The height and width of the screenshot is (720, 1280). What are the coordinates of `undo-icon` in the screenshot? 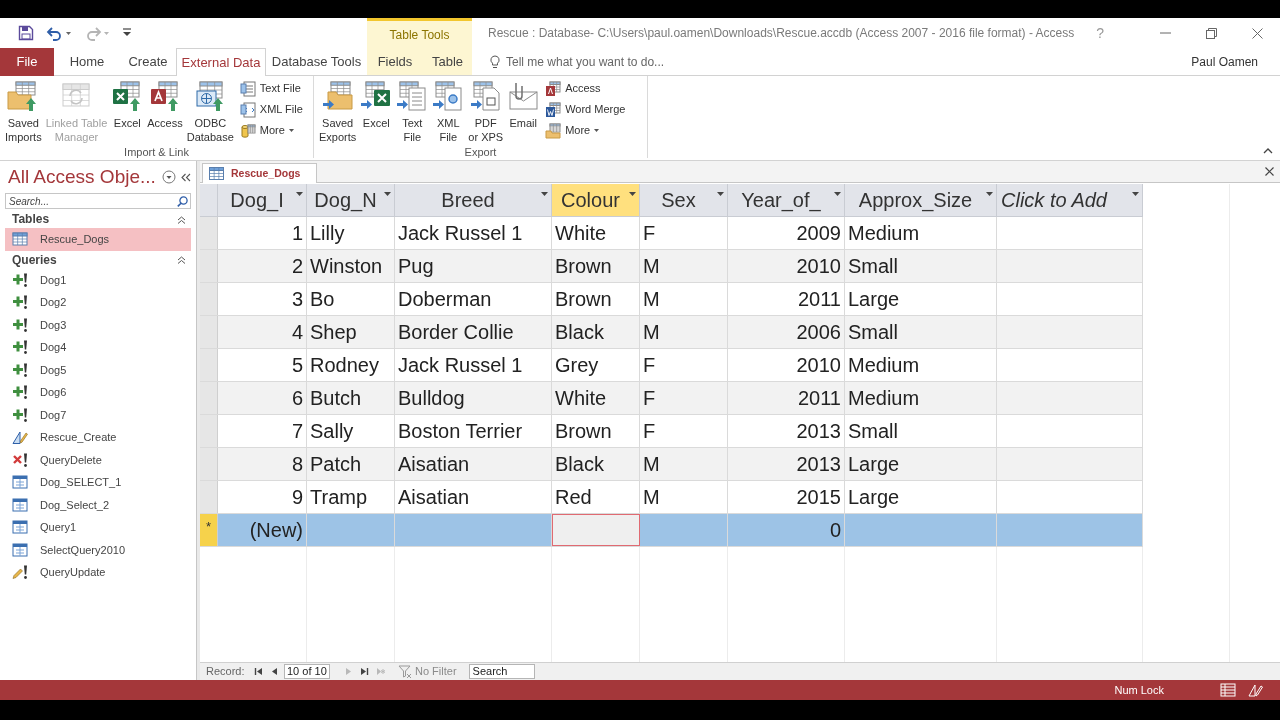 It's located at (59, 33).